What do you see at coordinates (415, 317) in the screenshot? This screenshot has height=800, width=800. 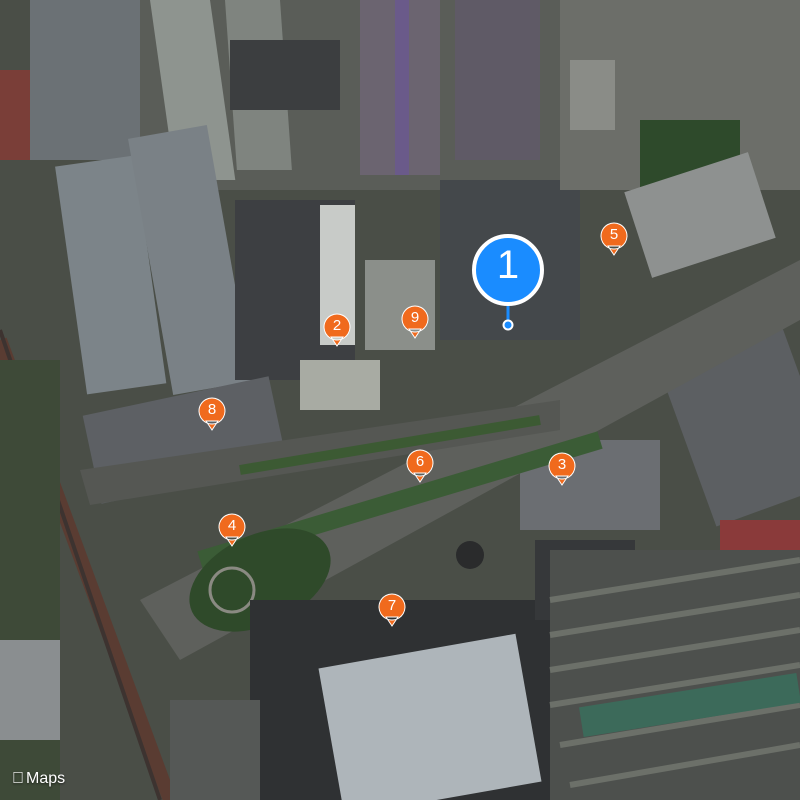 I see `marker-label: 9` at bounding box center [415, 317].